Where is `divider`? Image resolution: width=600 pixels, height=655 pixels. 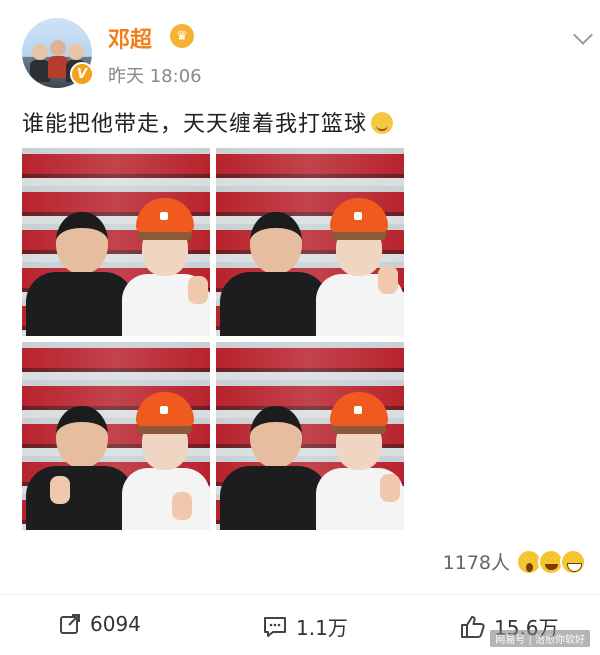
divider is located at coordinates (300, 594).